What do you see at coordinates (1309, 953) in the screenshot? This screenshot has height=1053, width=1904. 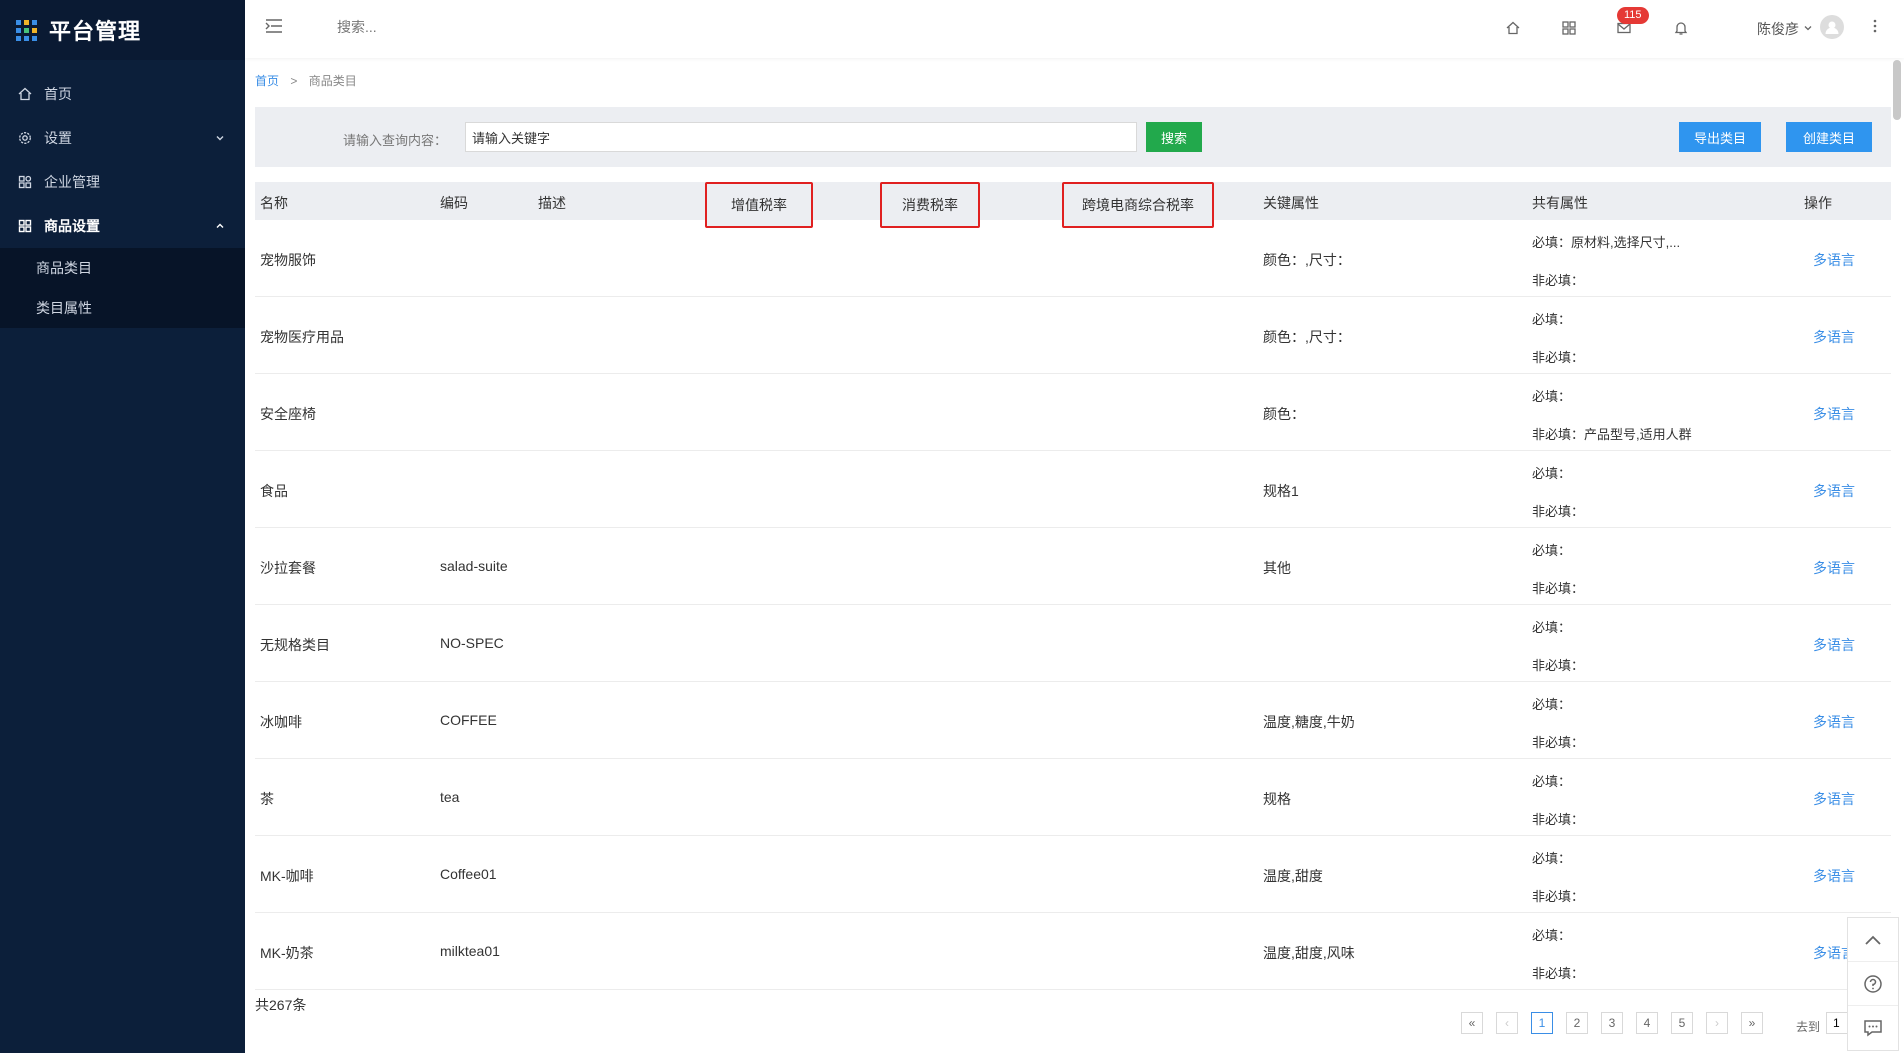 I see `cell-key-attr: 温度,甜度,风味` at bounding box center [1309, 953].